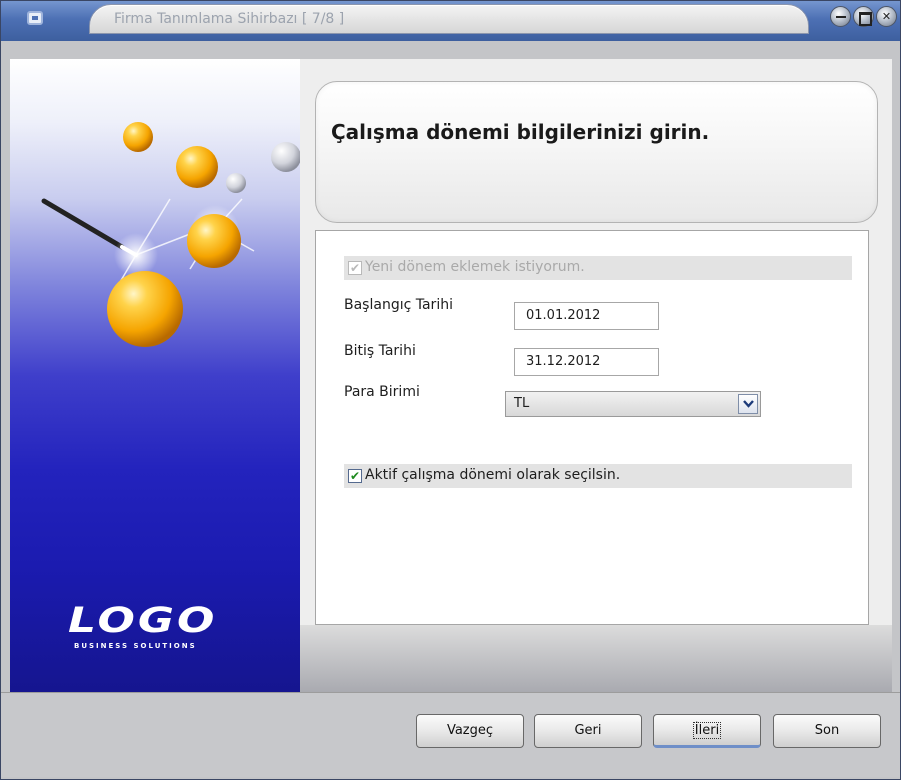 The image size is (901, 780). What do you see at coordinates (170, 234) in the screenshot?
I see `decorative-spheres-graphic` at bounding box center [170, 234].